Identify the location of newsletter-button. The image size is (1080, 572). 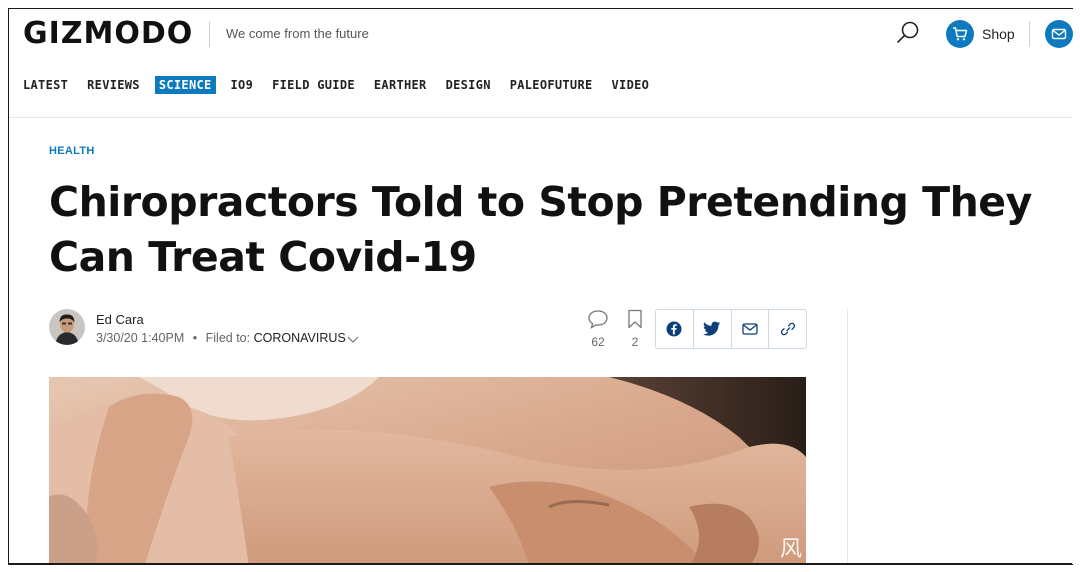
(1059, 34).